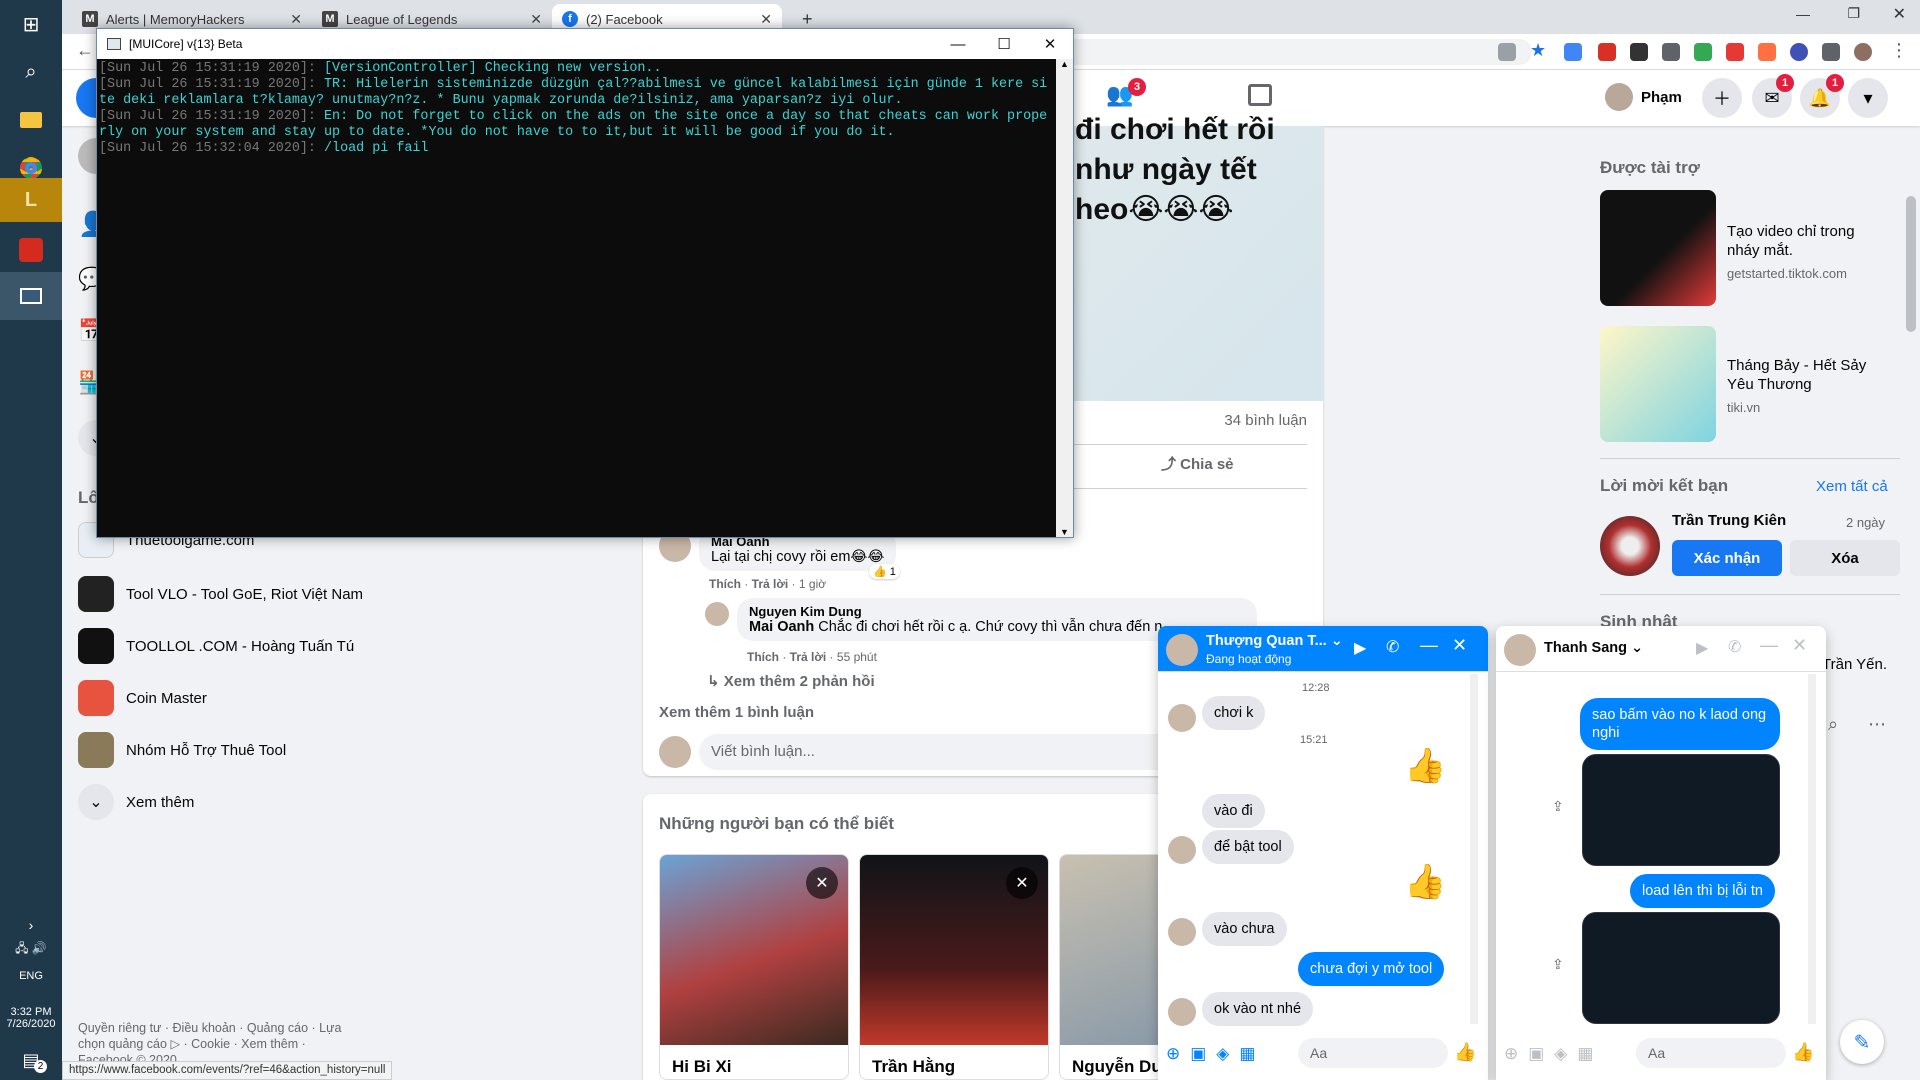 Image resolution: width=1920 pixels, height=1080 pixels. I want to click on network-volume-icon: 🖧 🔊, so click(31, 949).